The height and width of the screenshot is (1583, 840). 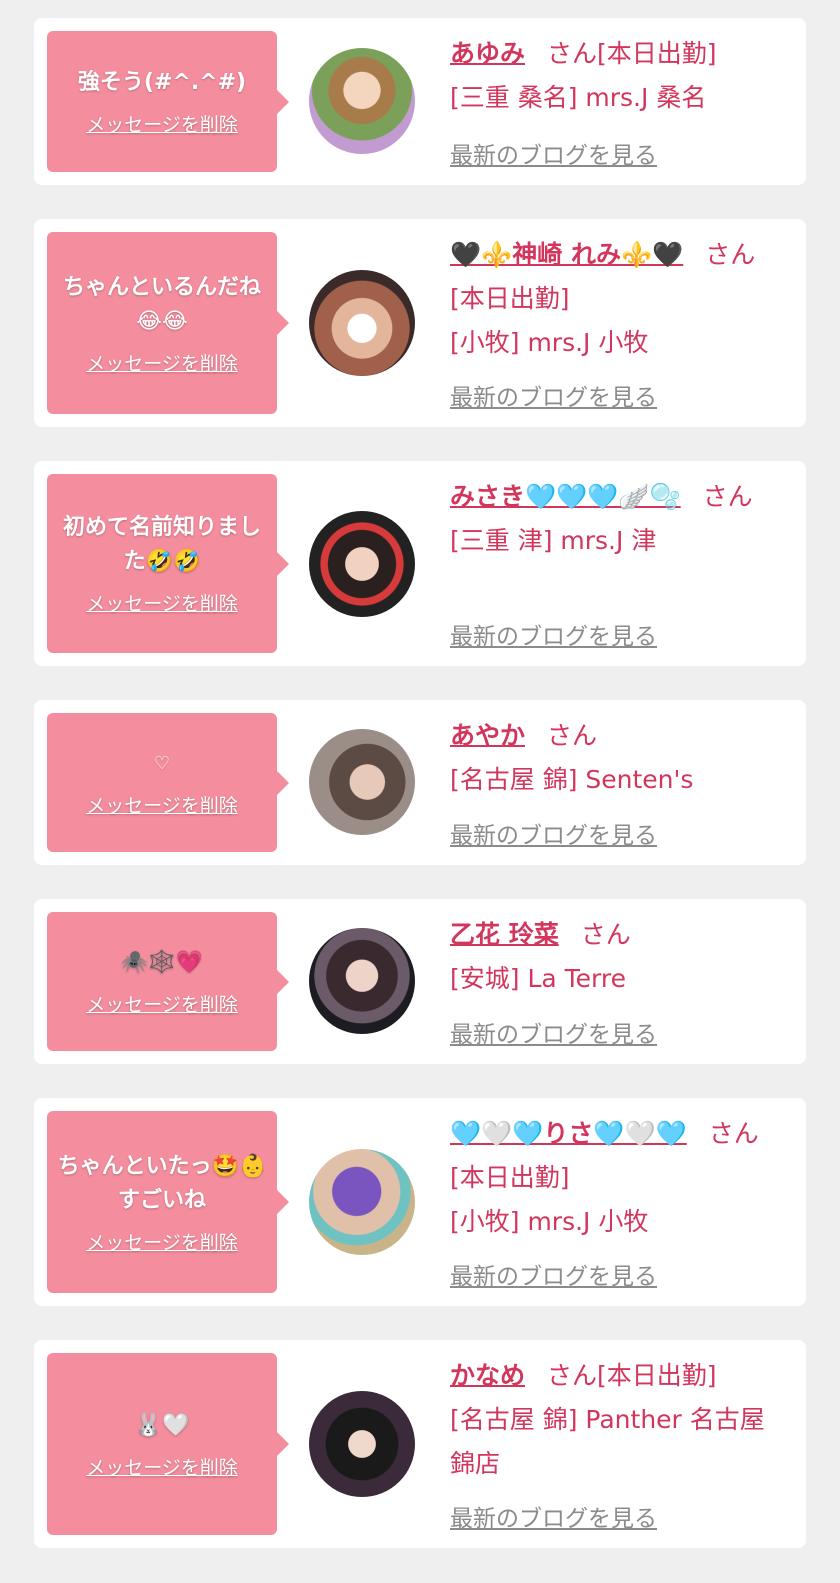 What do you see at coordinates (617, 299) in the screenshot?
I see `profile-info: 🖤⚜️神崎 れみ⚜️🖤 さん[本日出勤] [小牧] mrs.J 小牧` at bounding box center [617, 299].